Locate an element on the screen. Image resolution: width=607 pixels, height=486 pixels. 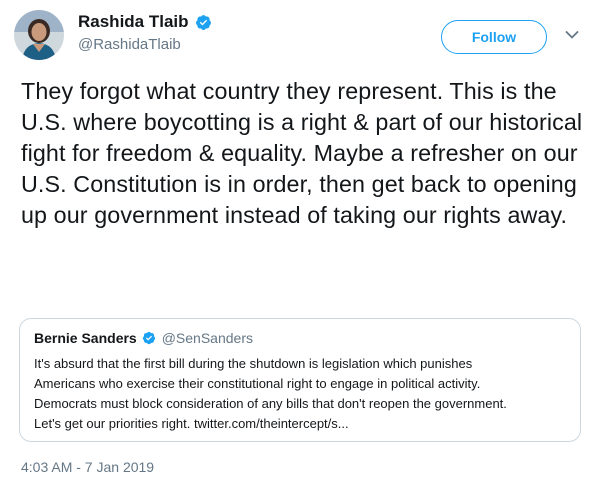
author-block: Rashida Tlaib @RashidaTlaib is located at coordinates (145, 32).